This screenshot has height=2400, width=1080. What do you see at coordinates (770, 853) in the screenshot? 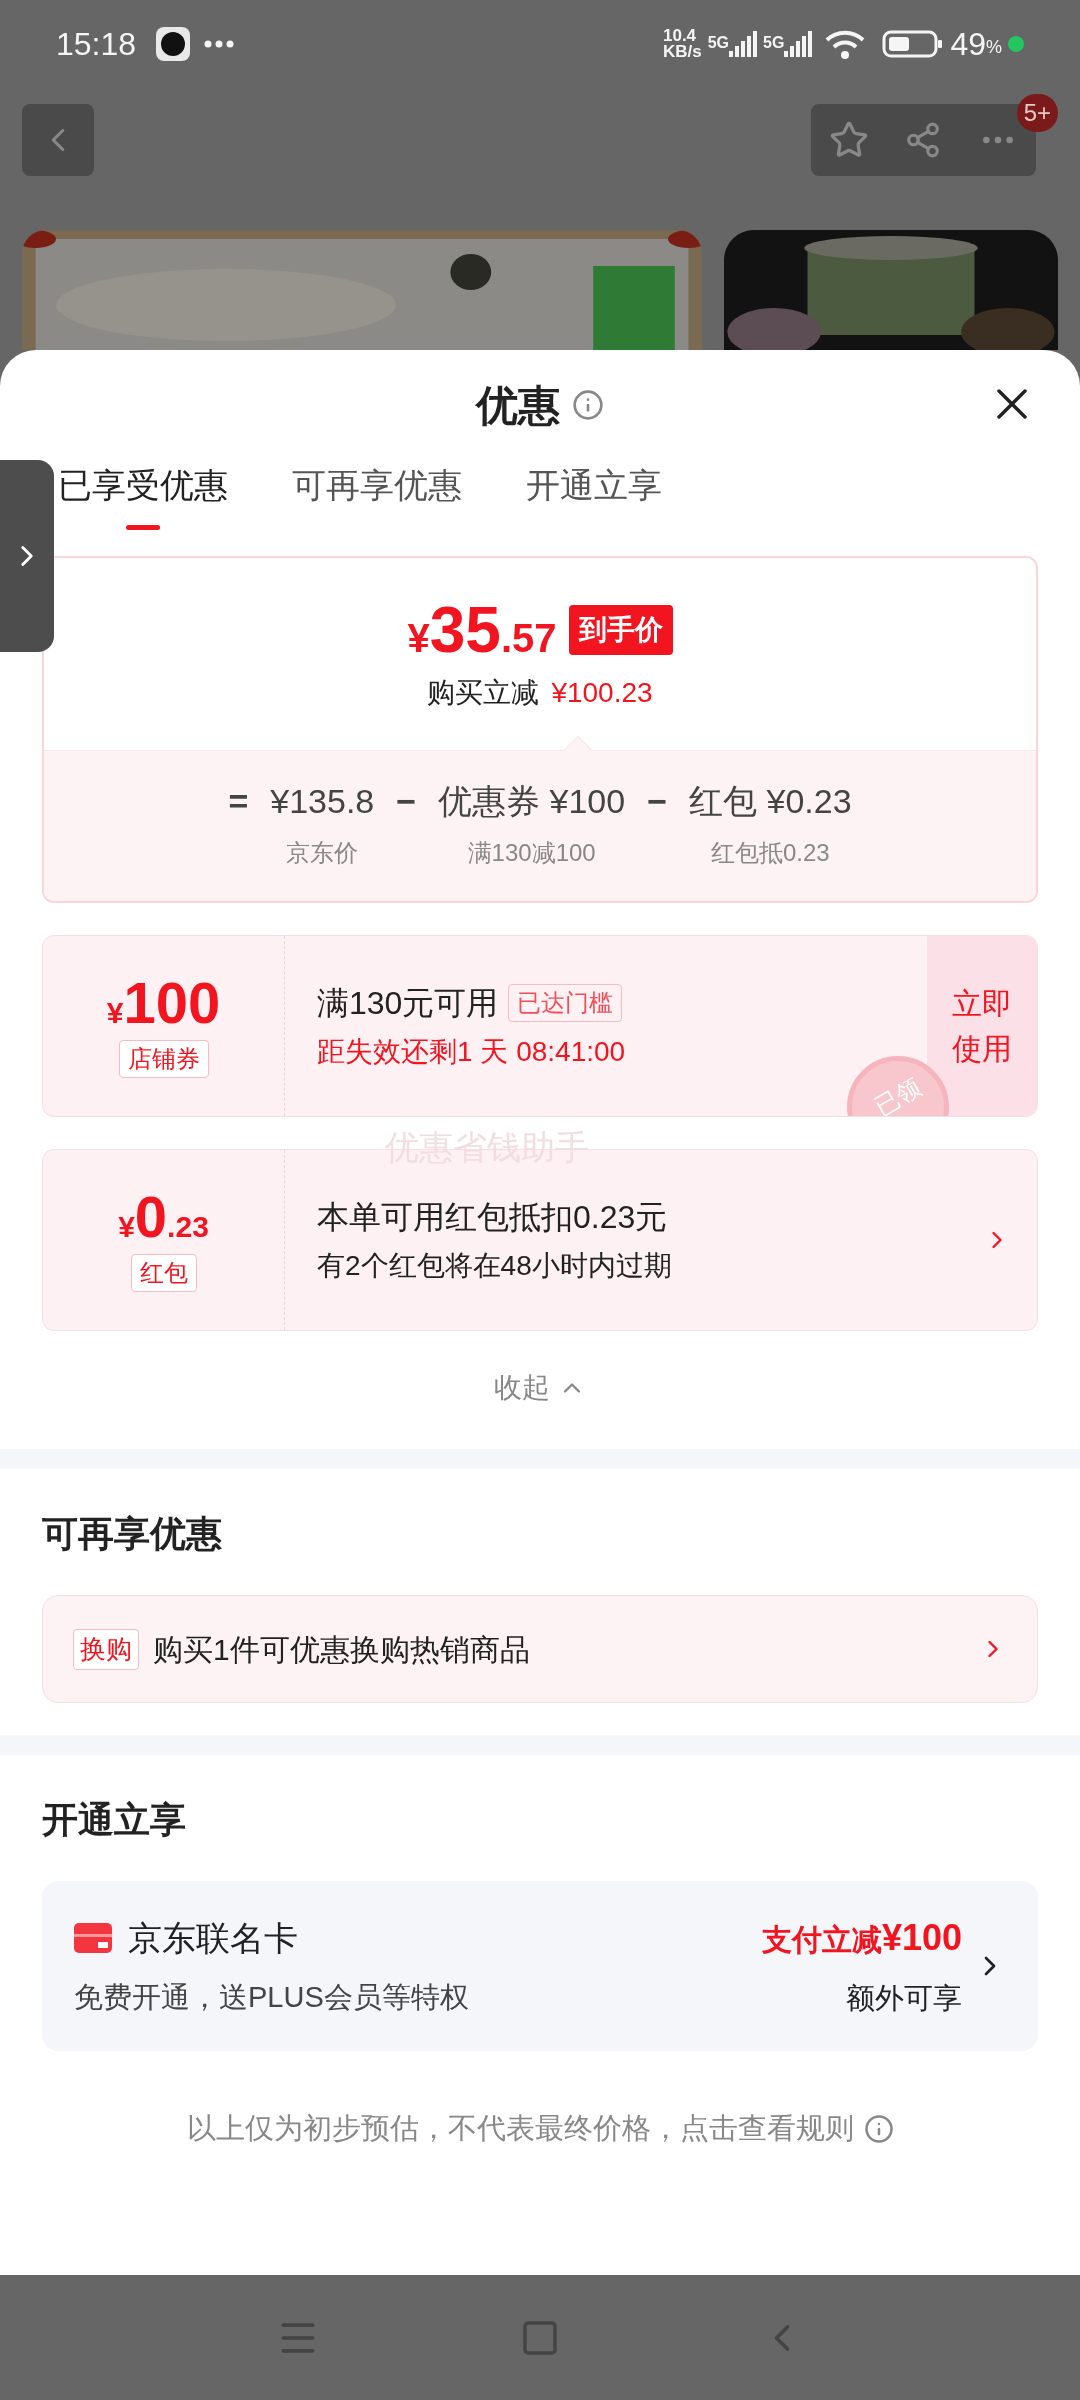
I see `breakdown-label: 红包抵0.23` at bounding box center [770, 853].